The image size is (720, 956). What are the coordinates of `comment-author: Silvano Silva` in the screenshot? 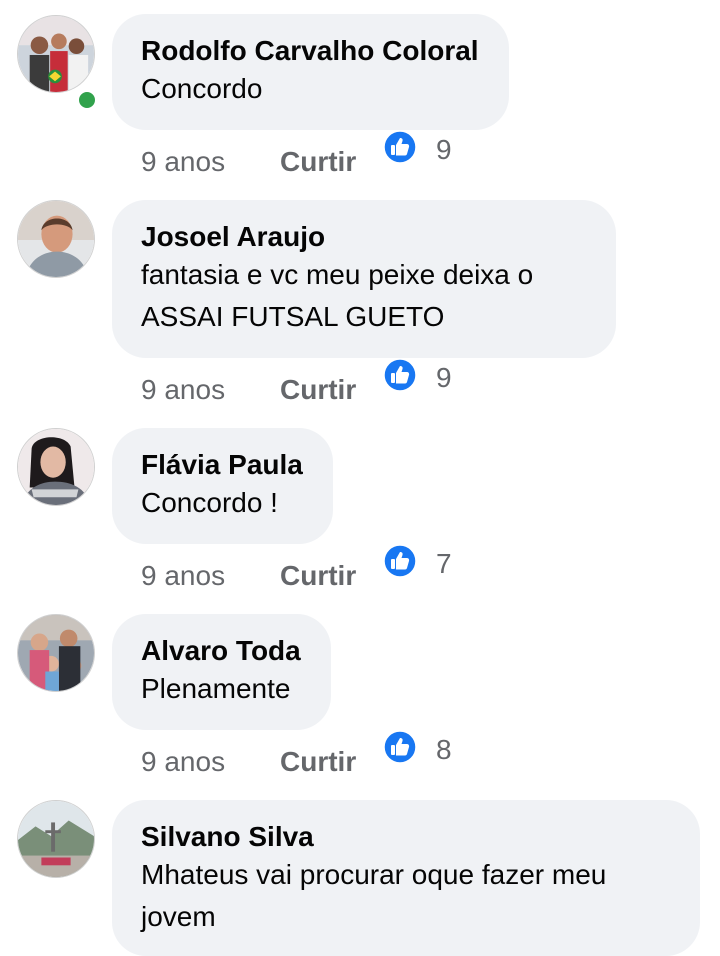 It's located at (405, 837).